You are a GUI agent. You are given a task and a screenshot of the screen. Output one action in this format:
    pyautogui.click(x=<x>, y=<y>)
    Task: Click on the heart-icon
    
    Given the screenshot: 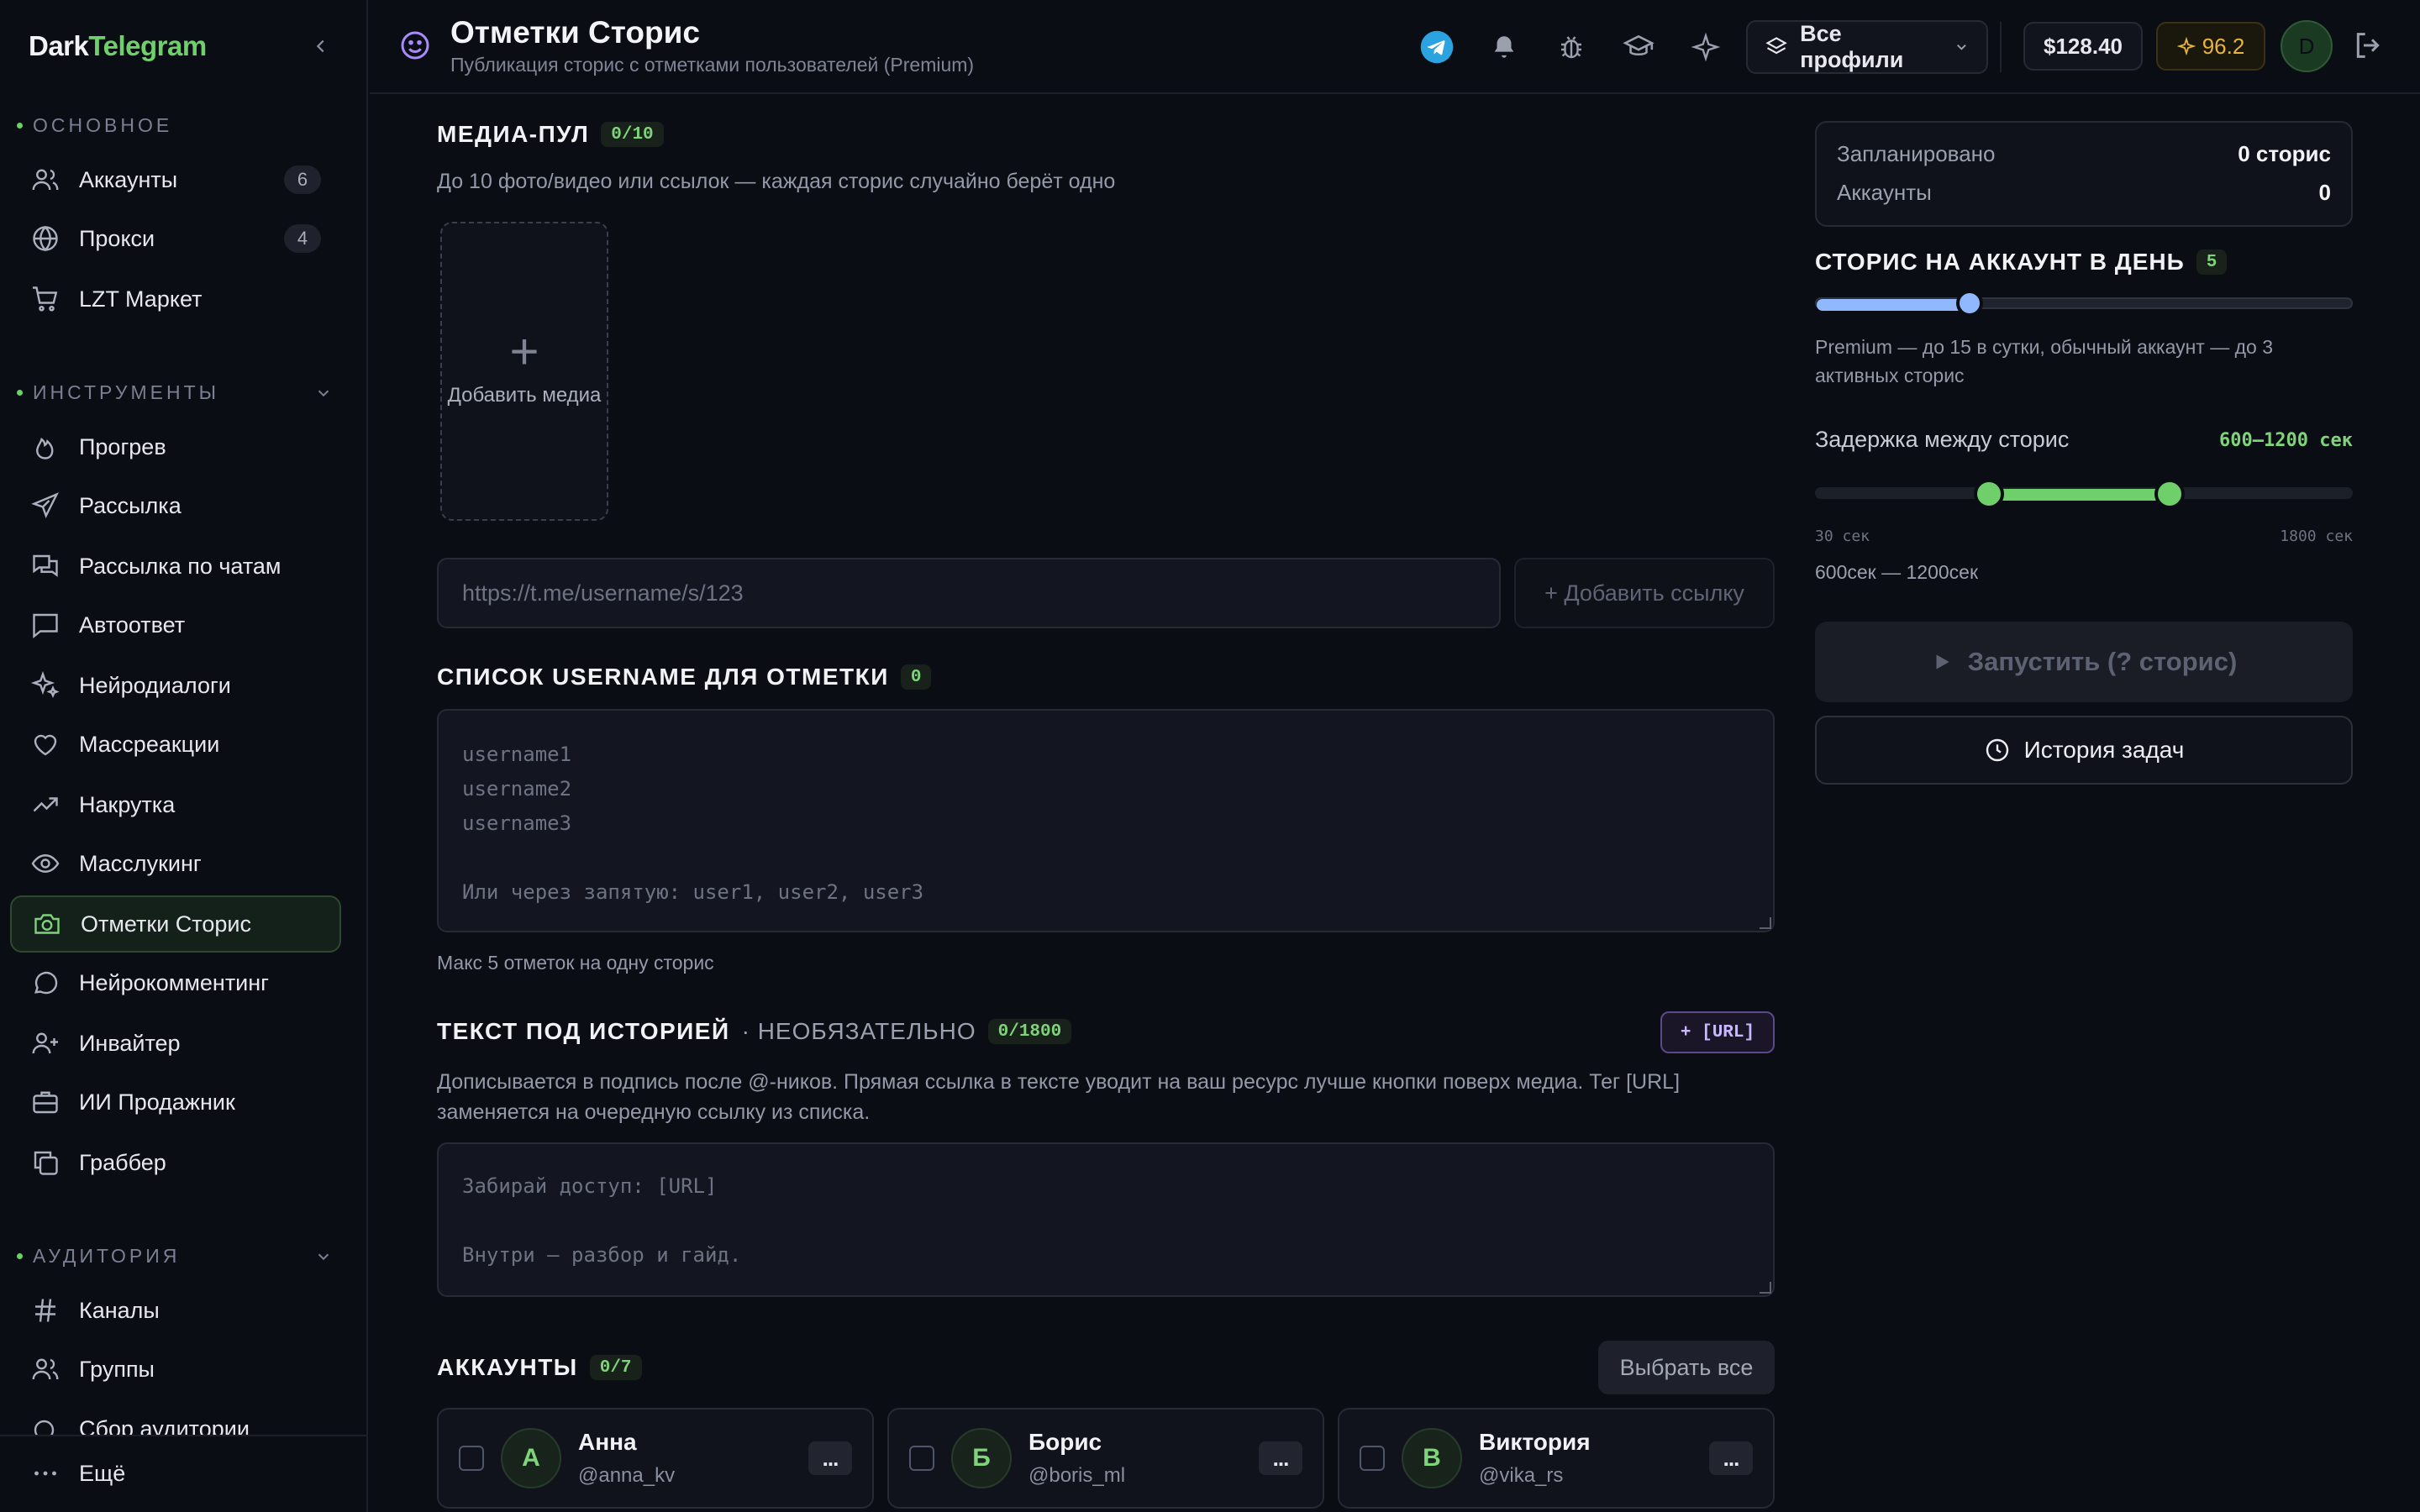 What is the action you would take?
    pyautogui.click(x=45, y=745)
    